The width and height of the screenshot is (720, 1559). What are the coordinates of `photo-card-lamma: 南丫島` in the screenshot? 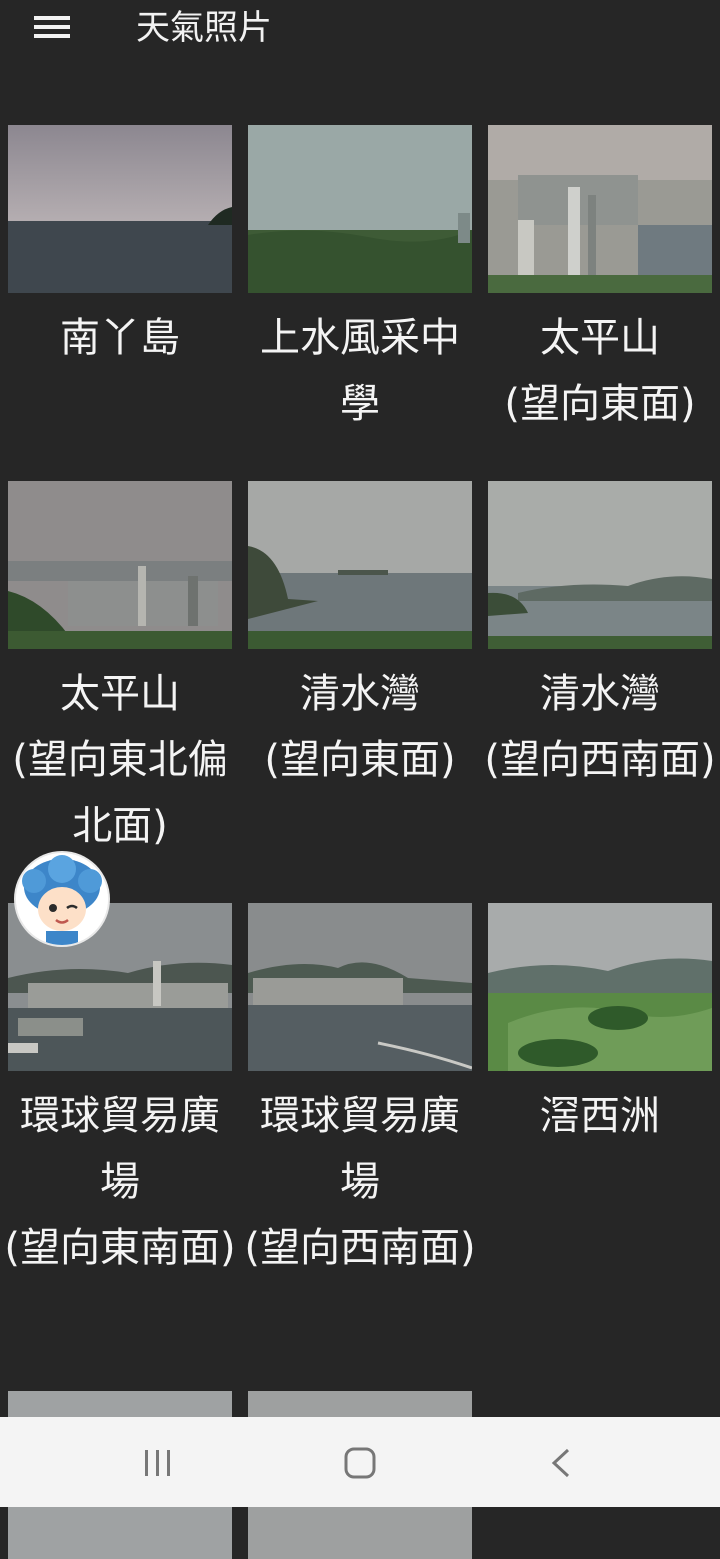 It's located at (120, 248).